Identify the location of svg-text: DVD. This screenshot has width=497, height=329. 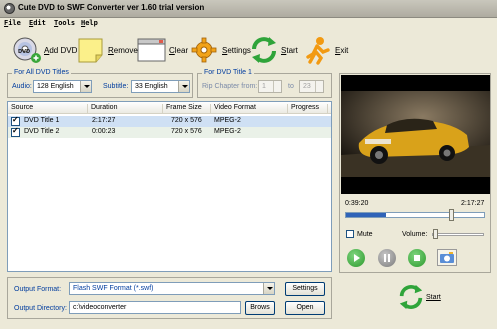
(24, 52).